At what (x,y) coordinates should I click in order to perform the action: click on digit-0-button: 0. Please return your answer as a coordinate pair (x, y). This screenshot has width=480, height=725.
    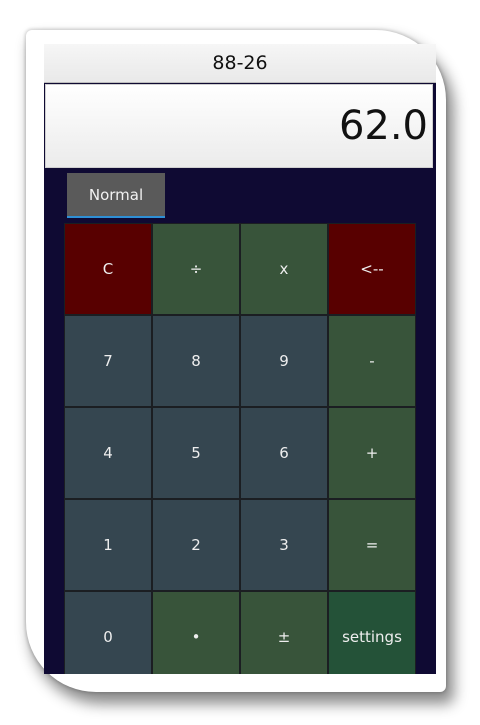
    Looking at the image, I should click on (108, 632).